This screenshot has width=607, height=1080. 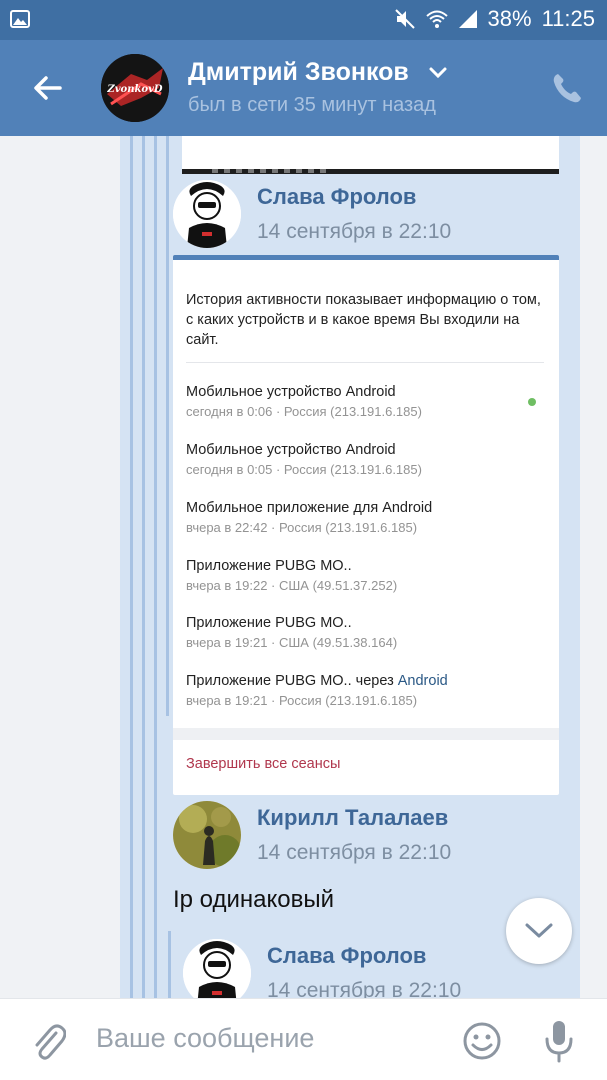 I want to click on session-details: вчера в 22:42 · Россия (213.191.6.185), so click(x=302, y=527).